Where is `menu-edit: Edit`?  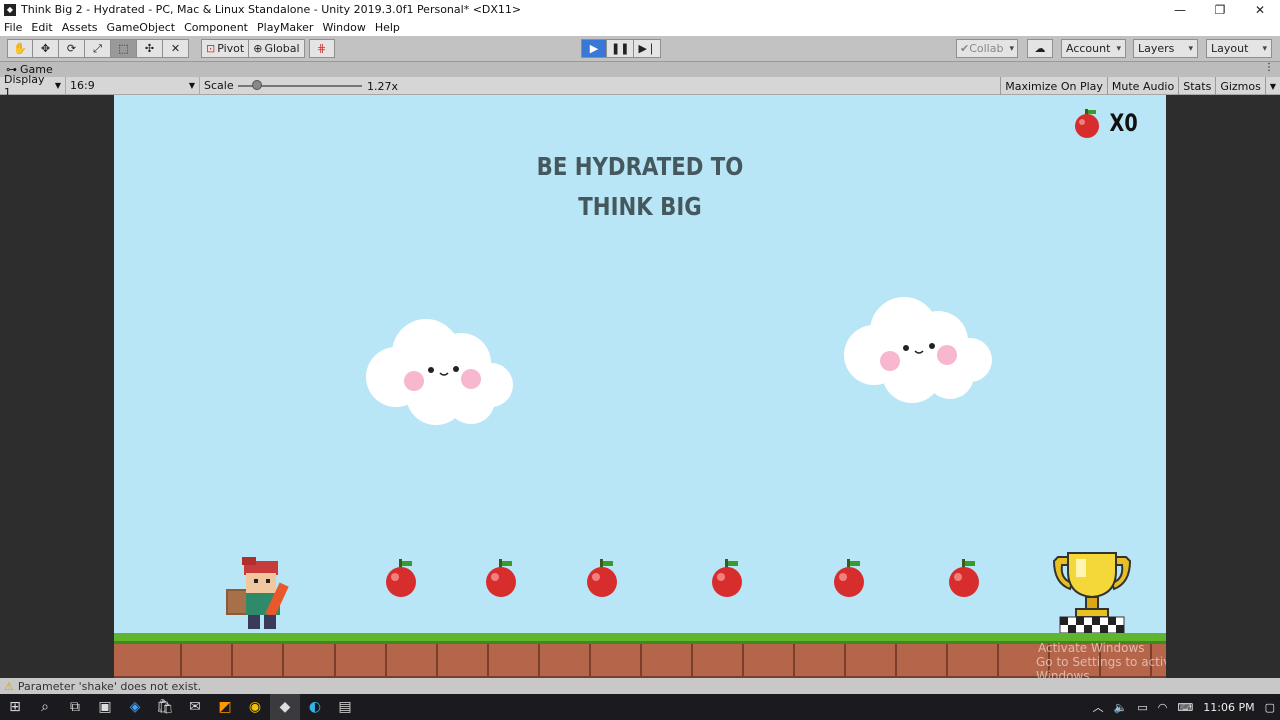 menu-edit: Edit is located at coordinates (41, 27).